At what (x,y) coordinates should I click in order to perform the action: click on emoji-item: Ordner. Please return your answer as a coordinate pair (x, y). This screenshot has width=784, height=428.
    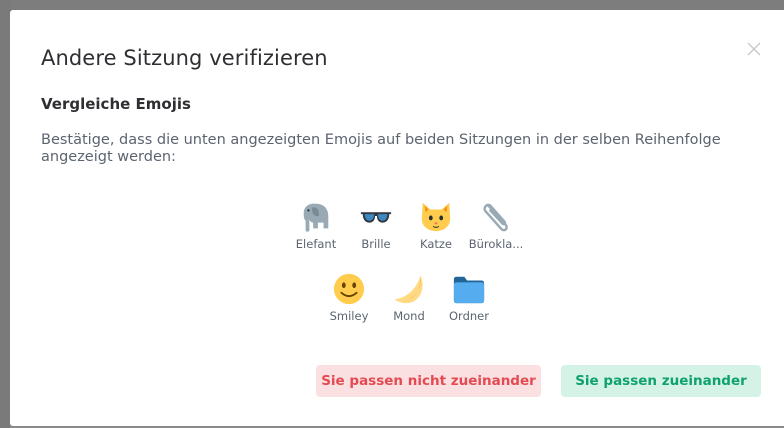
    Looking at the image, I should click on (469, 297).